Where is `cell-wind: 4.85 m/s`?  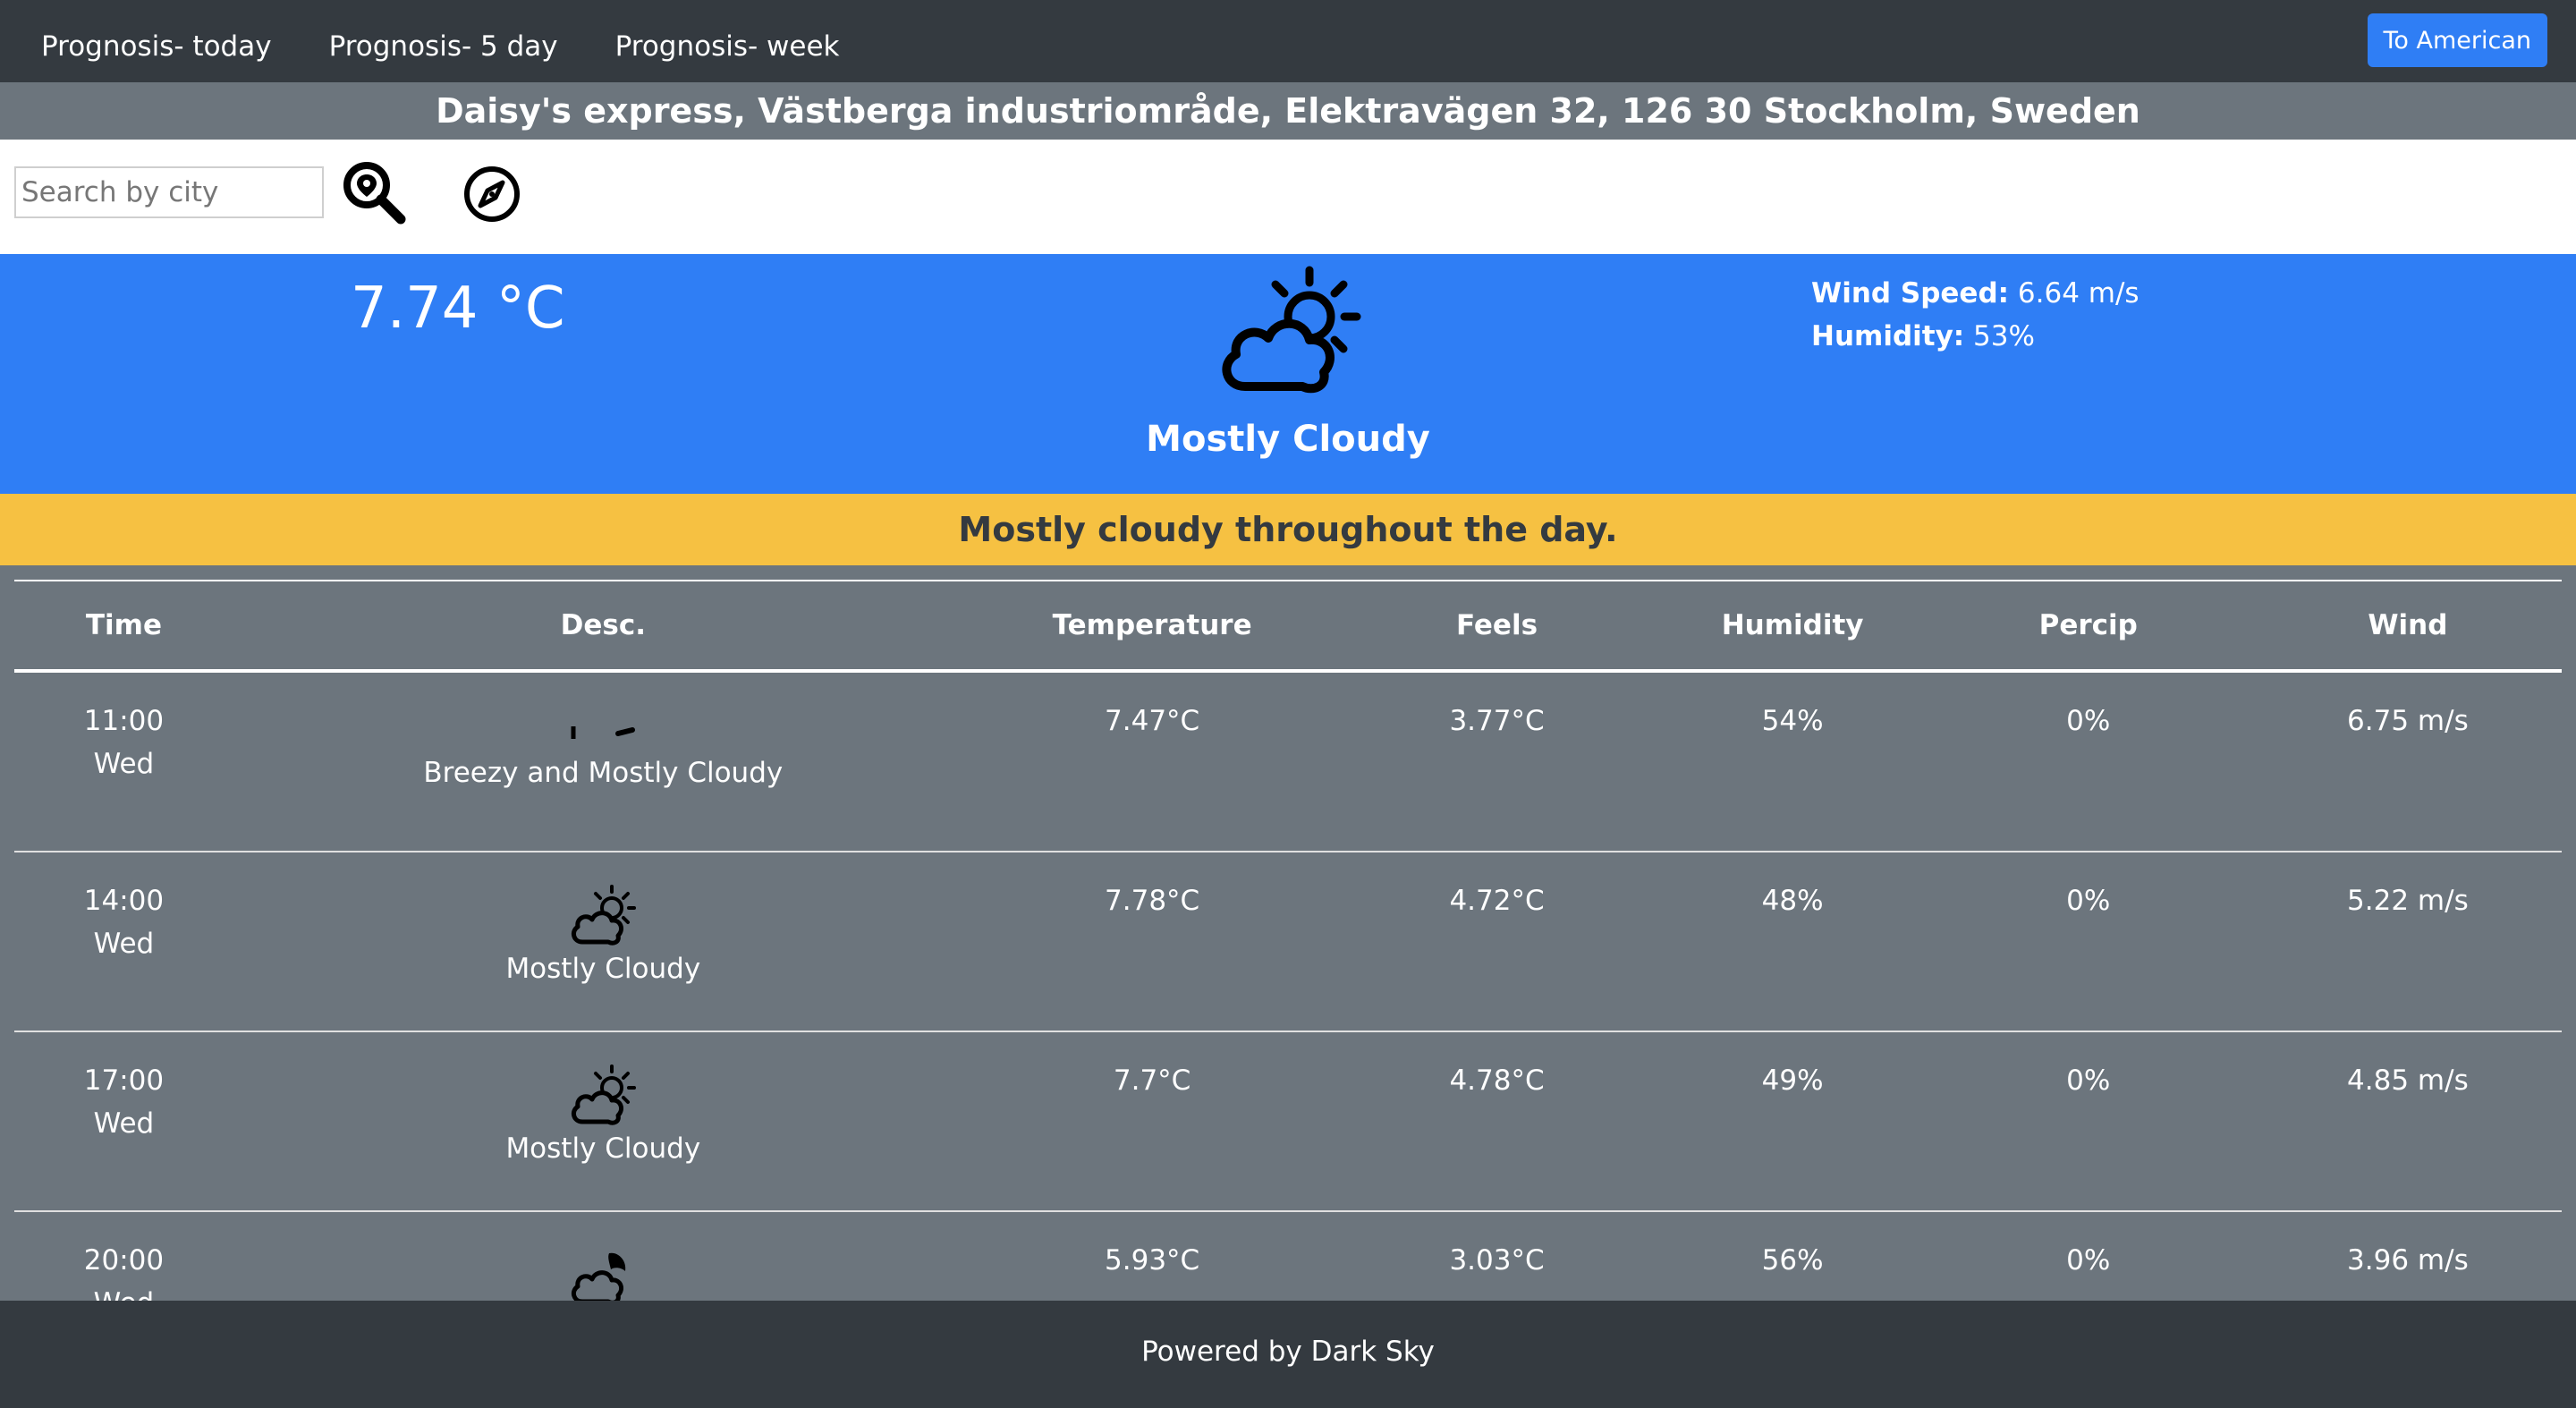 cell-wind: 4.85 m/s is located at coordinates (2407, 1121).